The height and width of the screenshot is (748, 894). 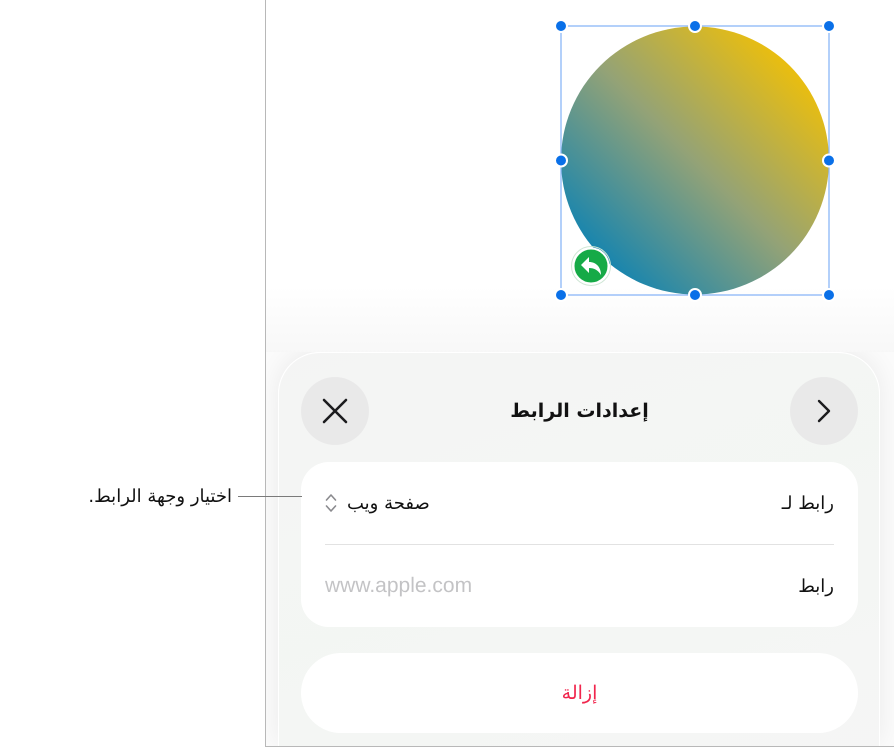 What do you see at coordinates (551, 586) in the screenshot?
I see `url-field: www.apple.com` at bounding box center [551, 586].